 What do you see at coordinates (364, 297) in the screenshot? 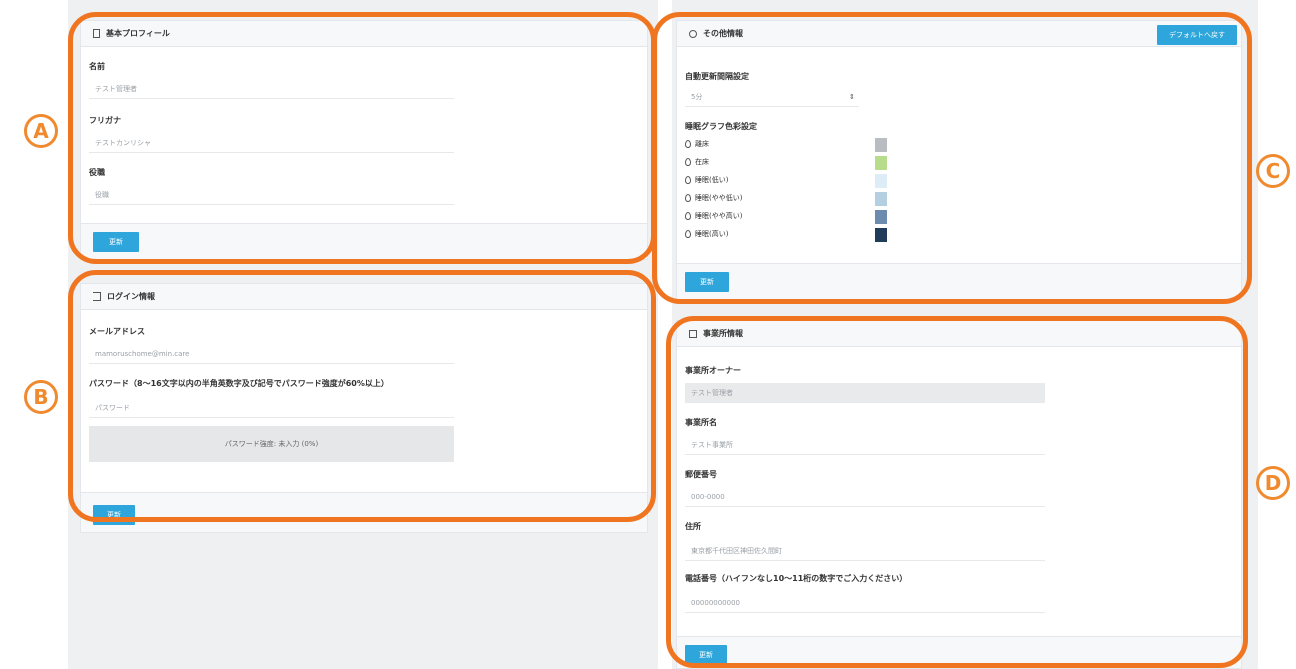
I see `login-panel-header: ログイン情報` at bounding box center [364, 297].